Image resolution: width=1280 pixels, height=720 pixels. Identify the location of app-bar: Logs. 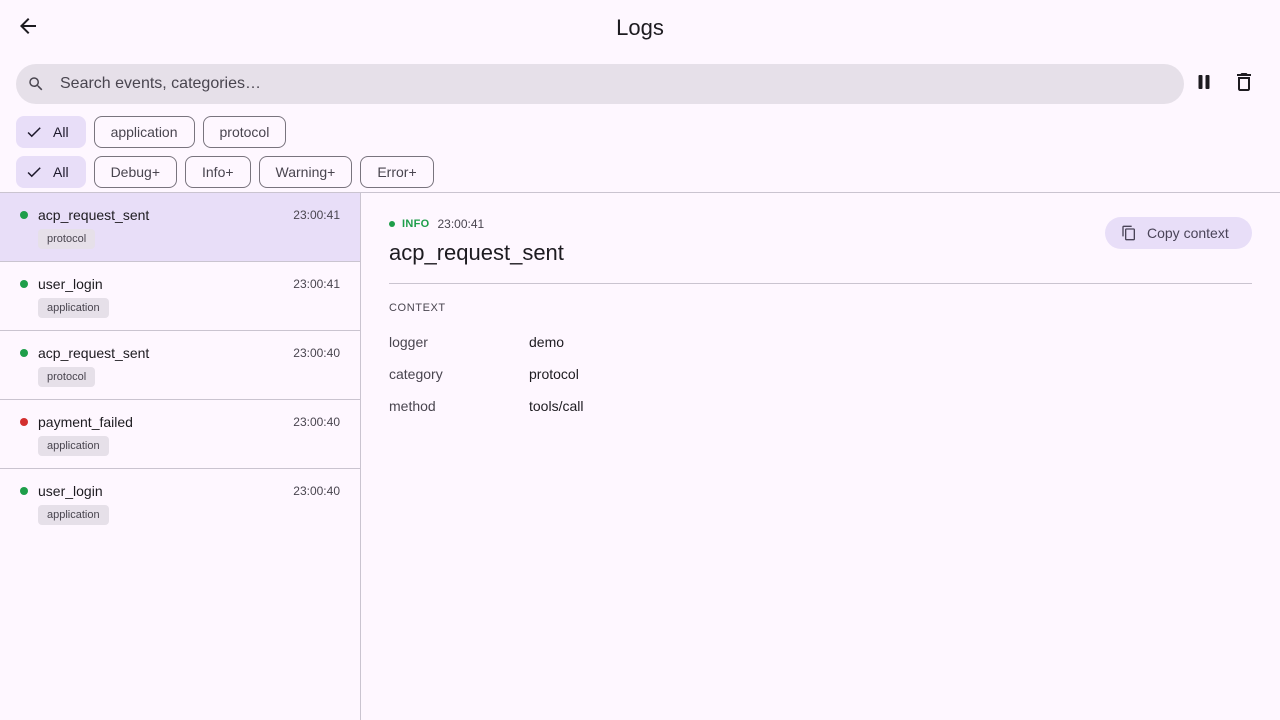
(640, 28).